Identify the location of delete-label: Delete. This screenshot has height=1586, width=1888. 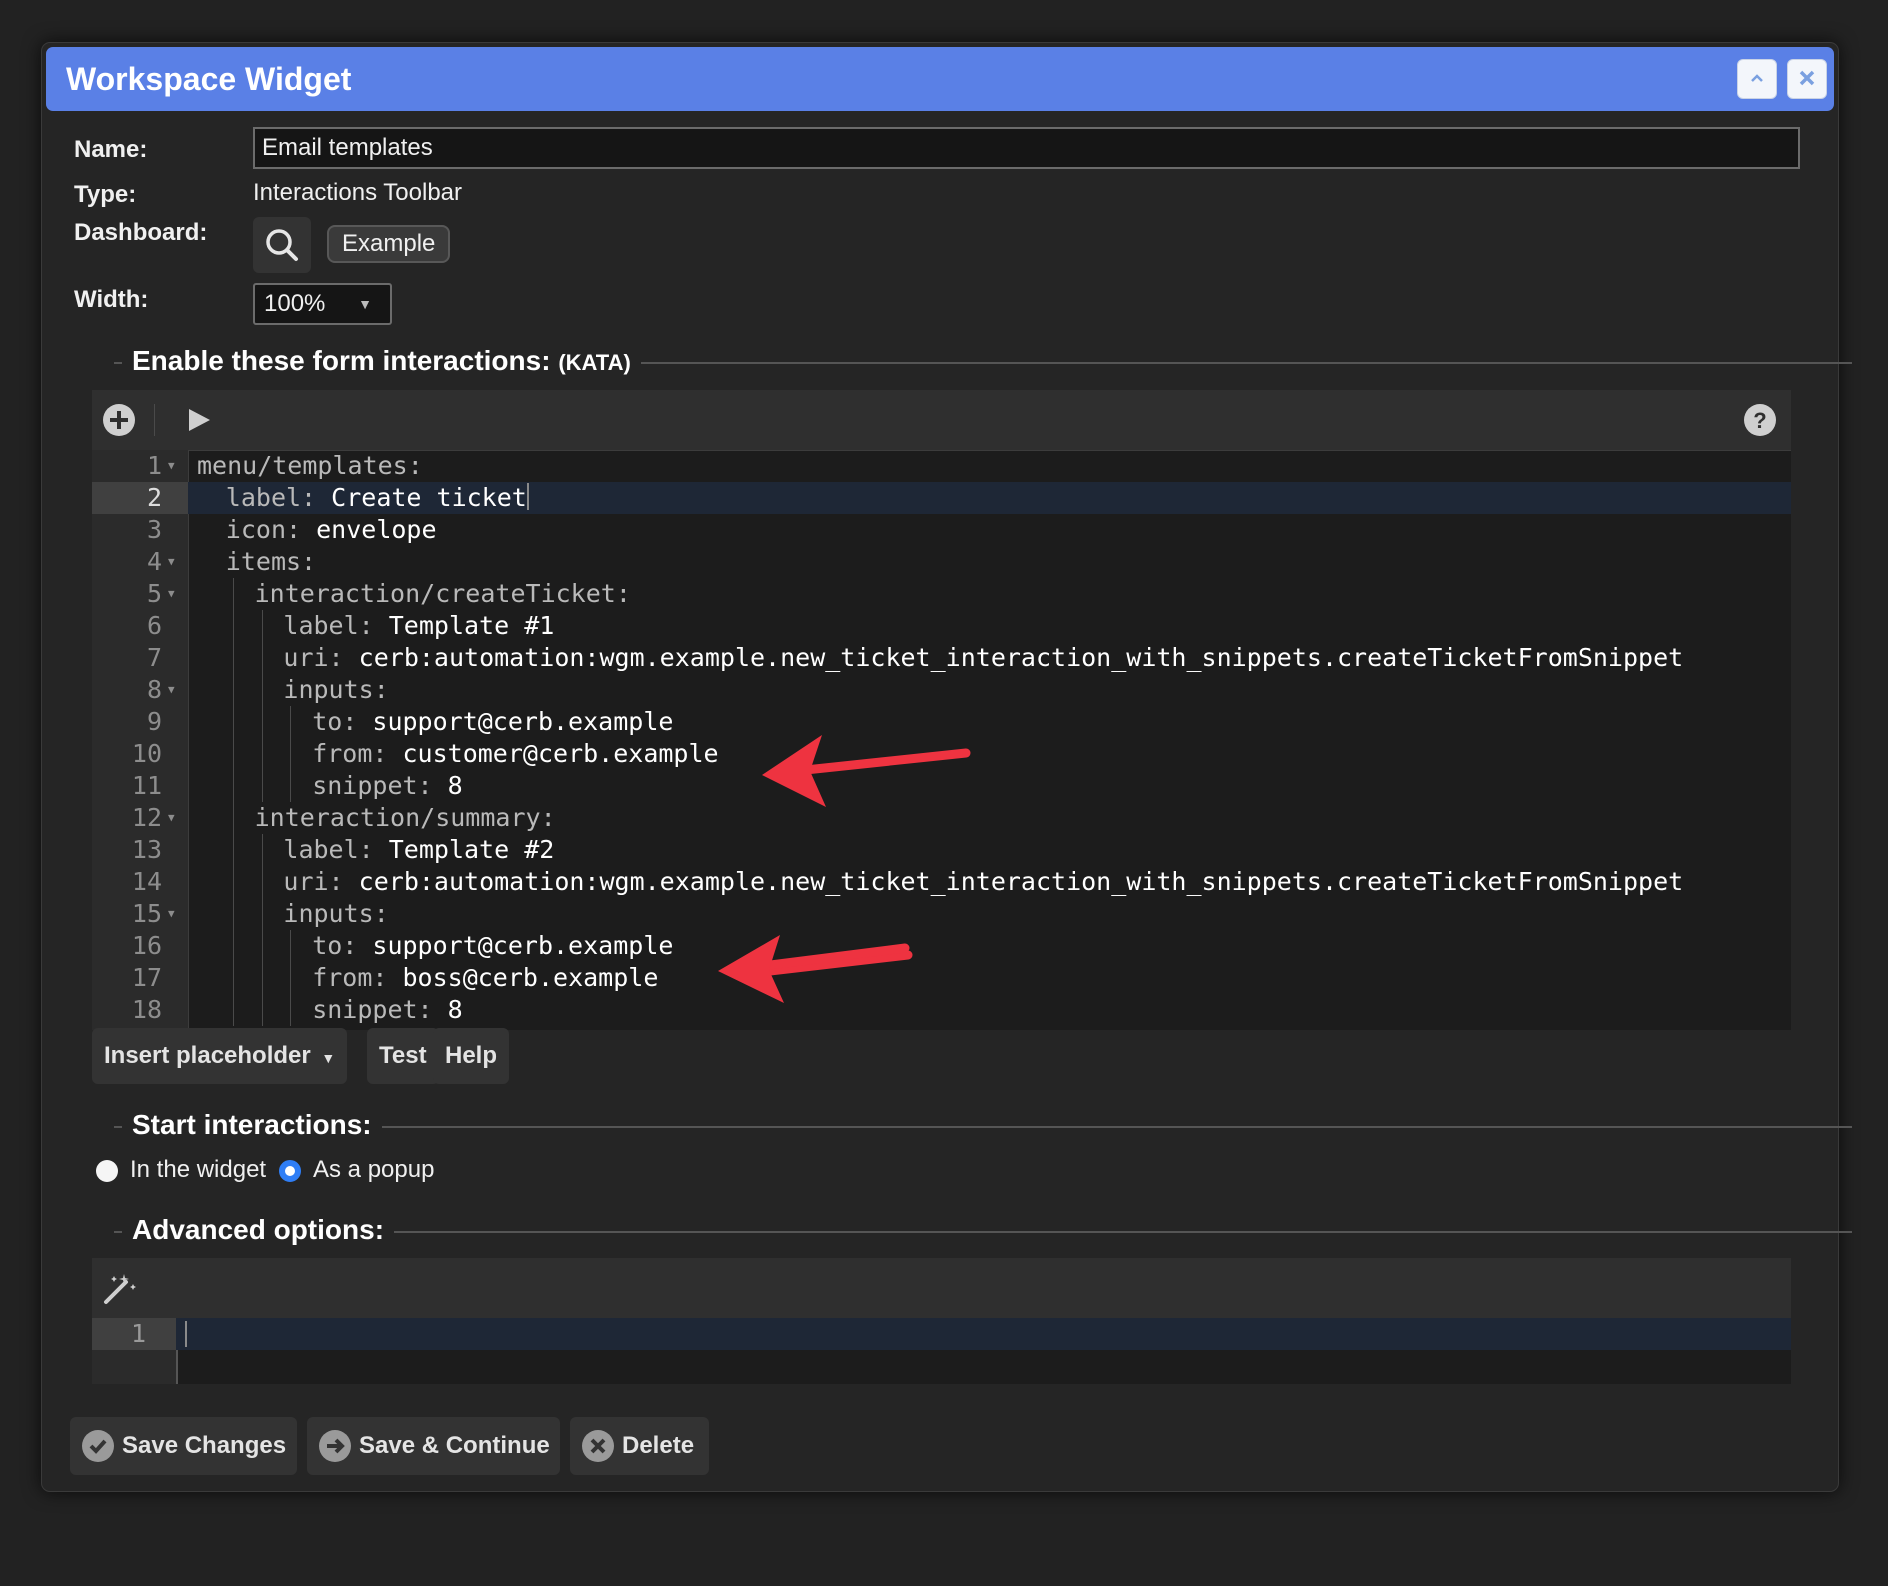
(658, 1445).